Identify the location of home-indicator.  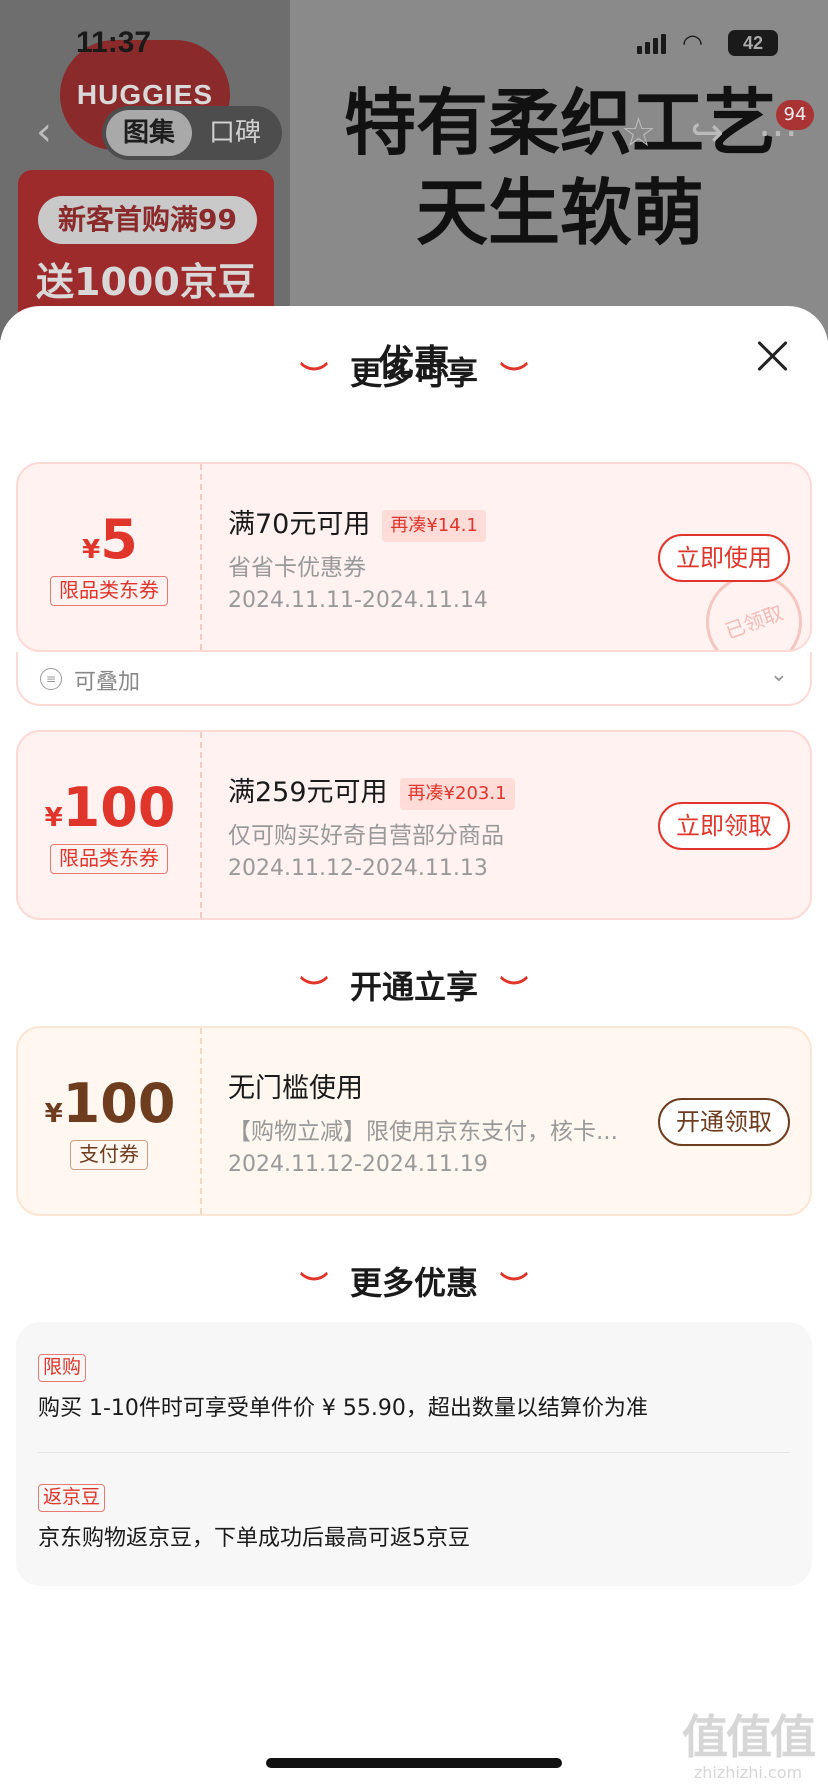
(414, 1763).